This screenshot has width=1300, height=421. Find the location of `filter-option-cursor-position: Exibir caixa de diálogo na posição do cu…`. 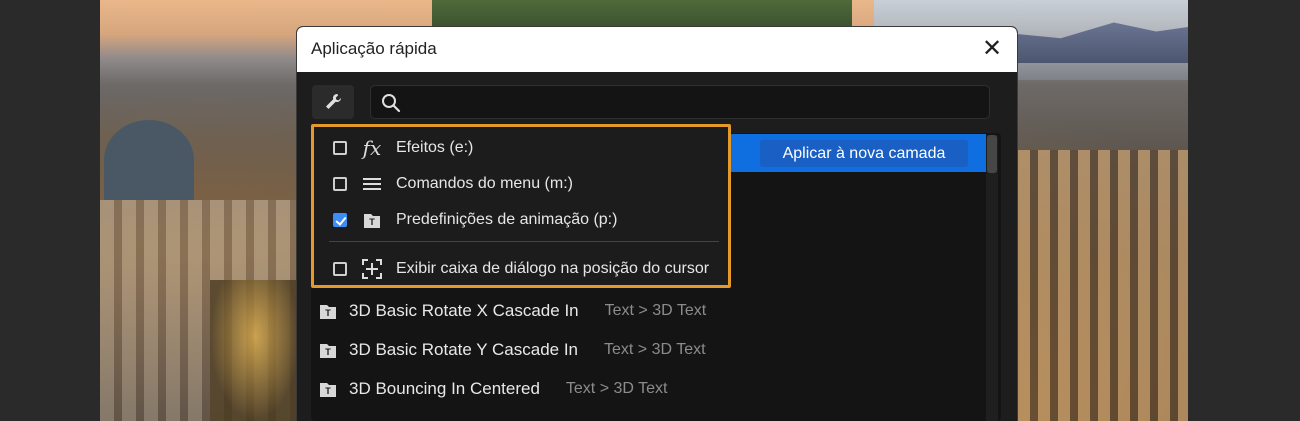

filter-option-cursor-position: Exibir caixa de diálogo na posição do cu… is located at coordinates (521, 269).